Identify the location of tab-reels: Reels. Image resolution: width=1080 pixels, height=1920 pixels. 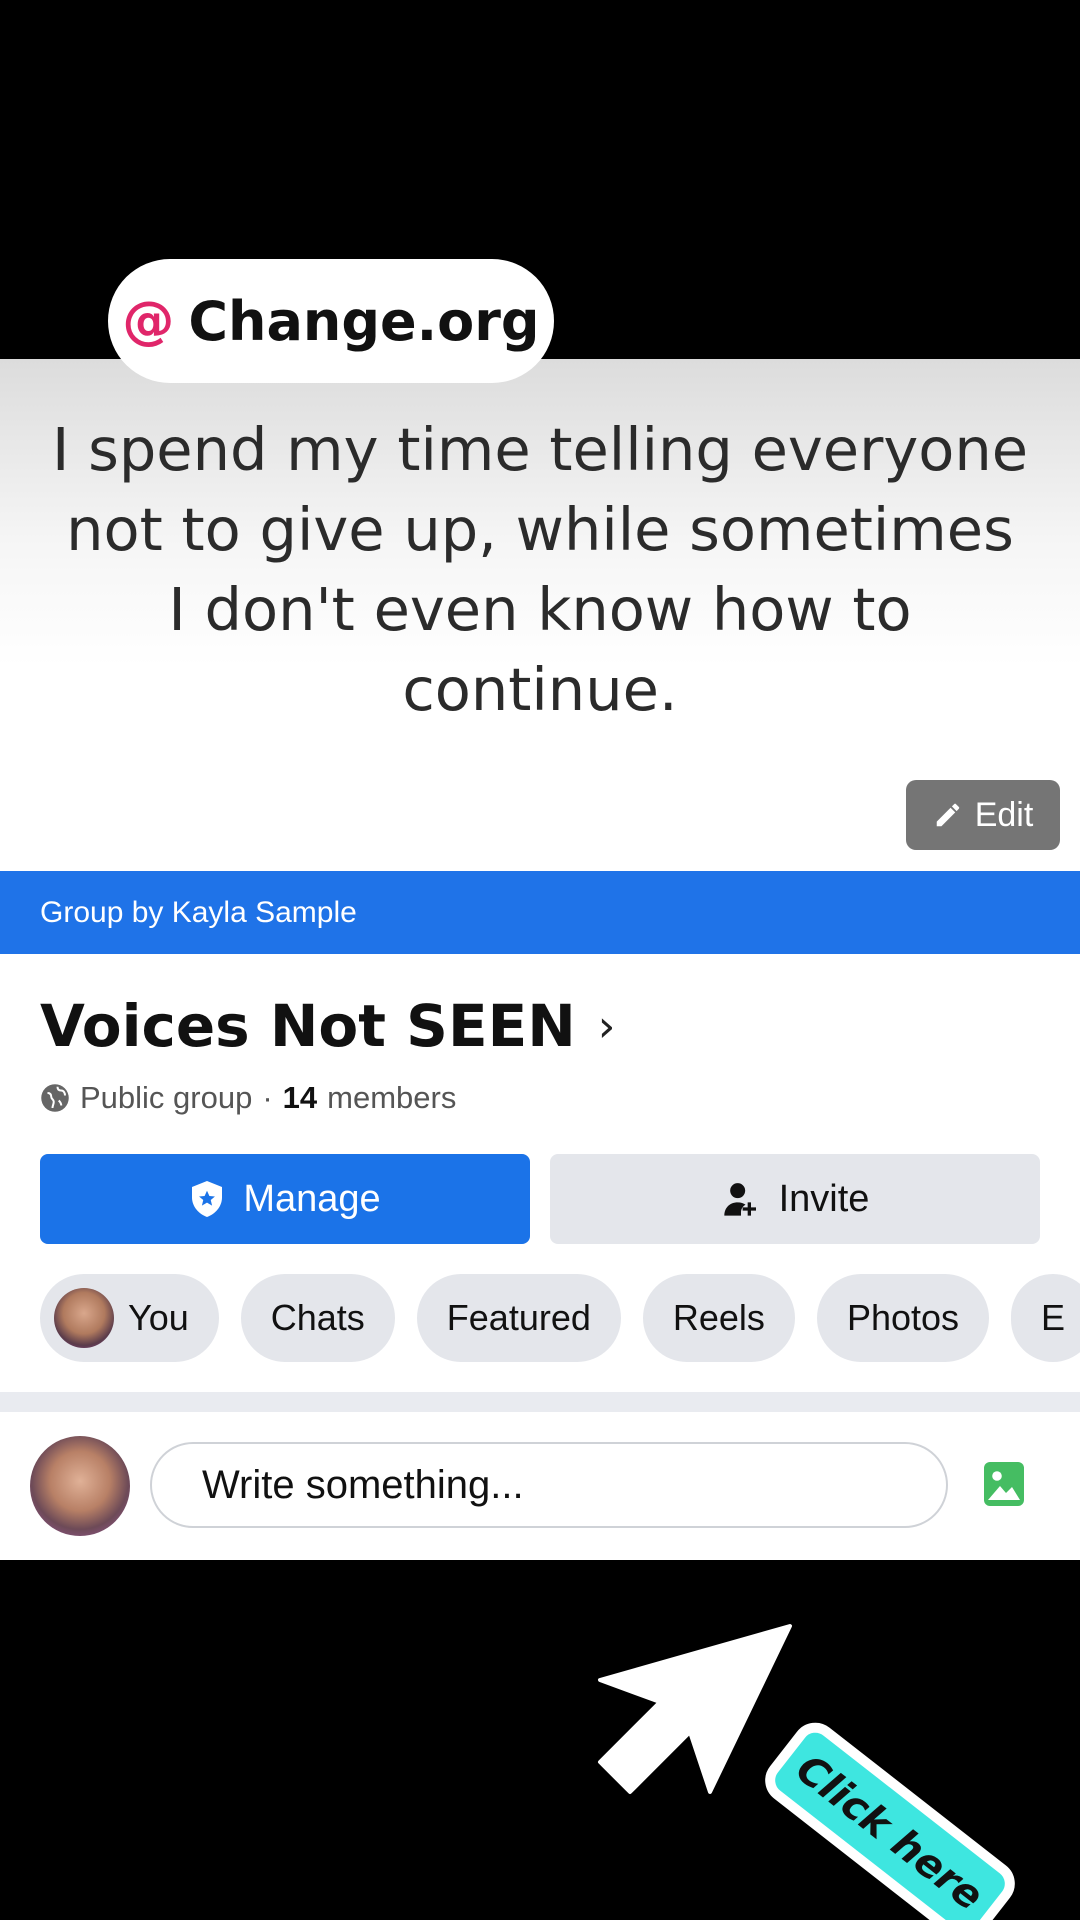
(718, 1318).